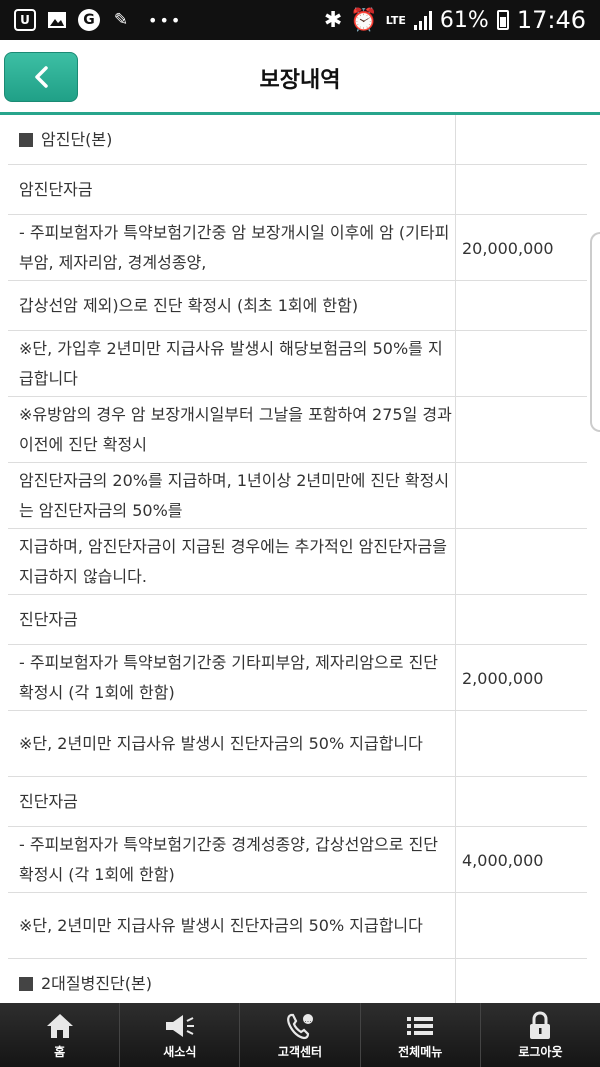  What do you see at coordinates (540, 1025) in the screenshot?
I see `lock-icon` at bounding box center [540, 1025].